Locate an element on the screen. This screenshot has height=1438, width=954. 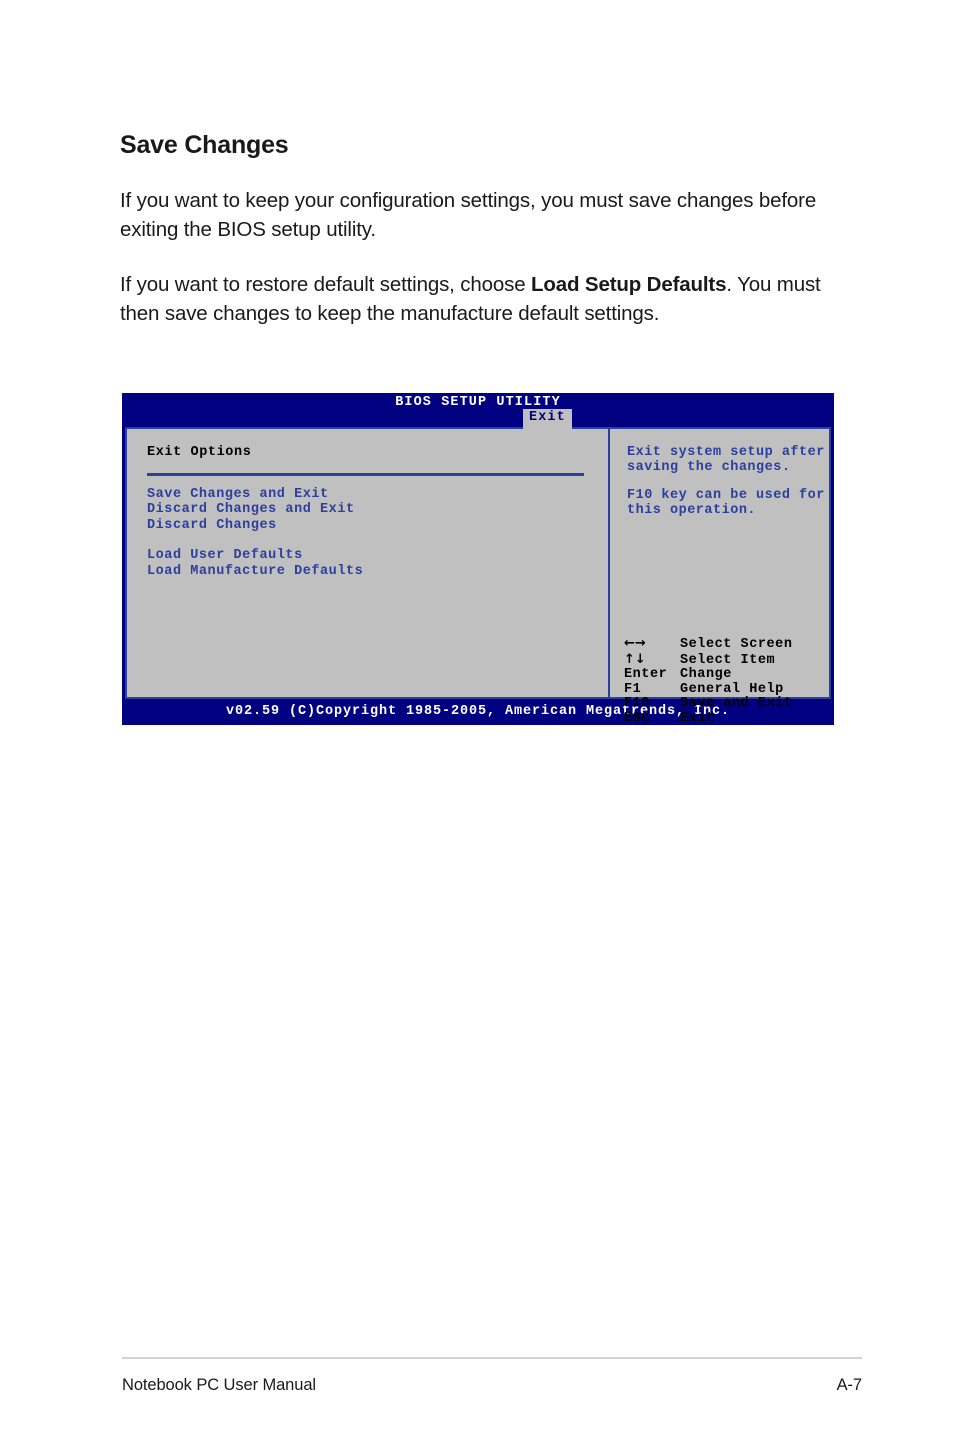
help-block-separator is located at coordinates (728, 481).